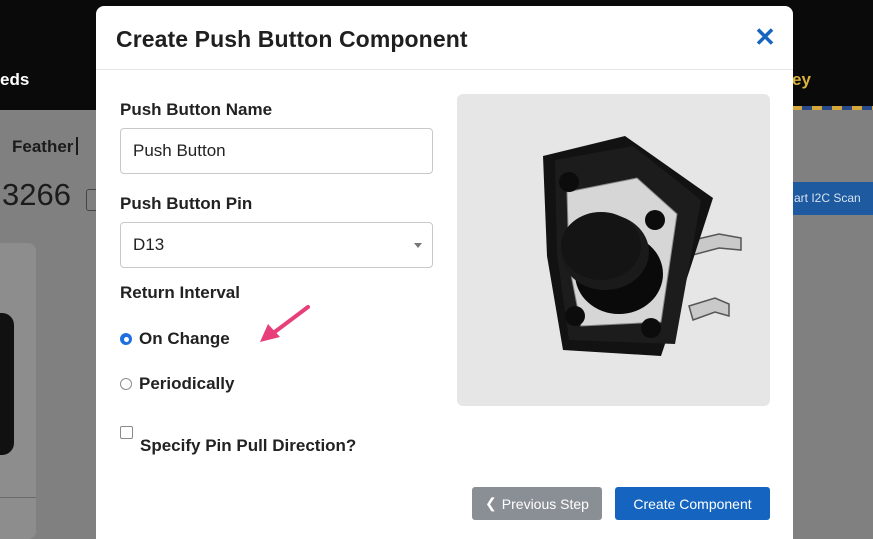 This screenshot has width=873, height=539. I want to click on radio-on-change-label: On Change, so click(184, 338).